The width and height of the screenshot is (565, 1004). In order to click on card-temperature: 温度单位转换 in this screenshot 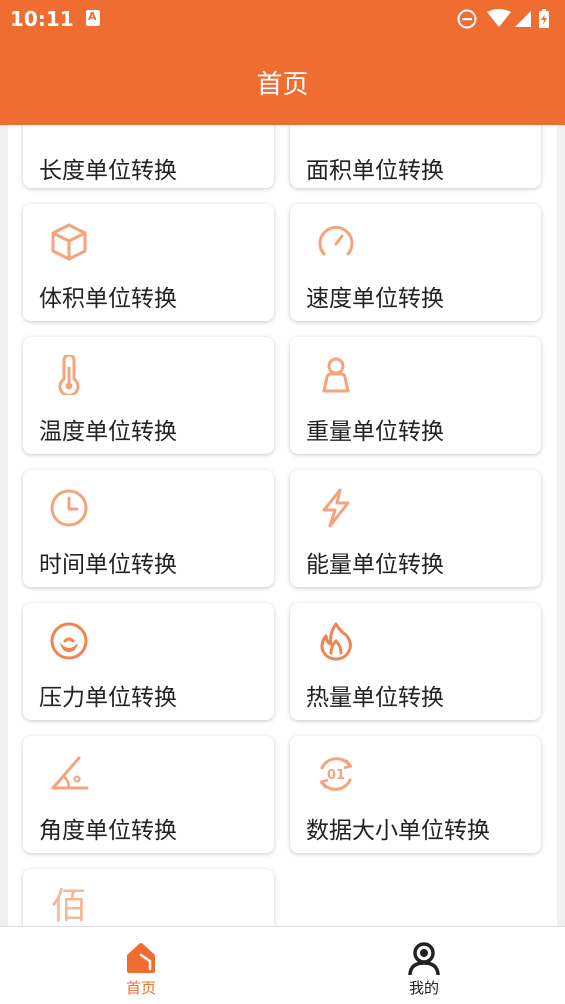, I will do `click(148, 395)`.